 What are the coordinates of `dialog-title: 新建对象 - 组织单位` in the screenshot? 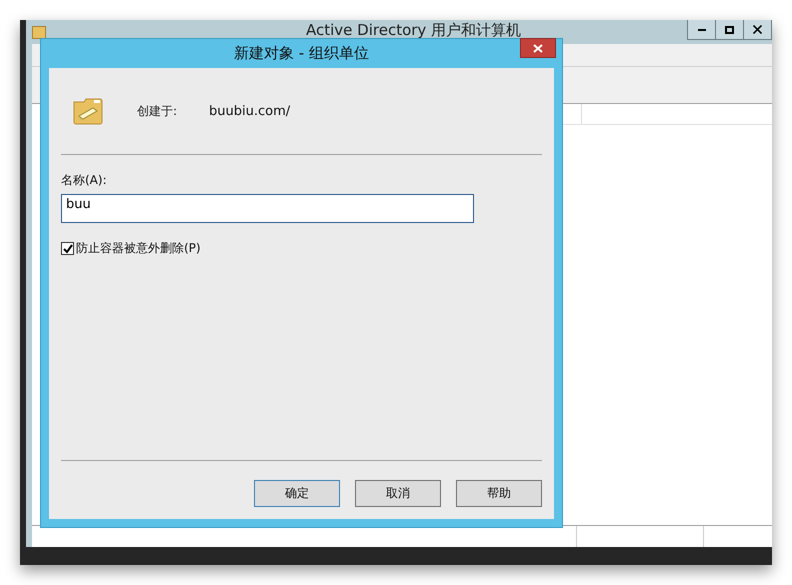 It's located at (301, 53).